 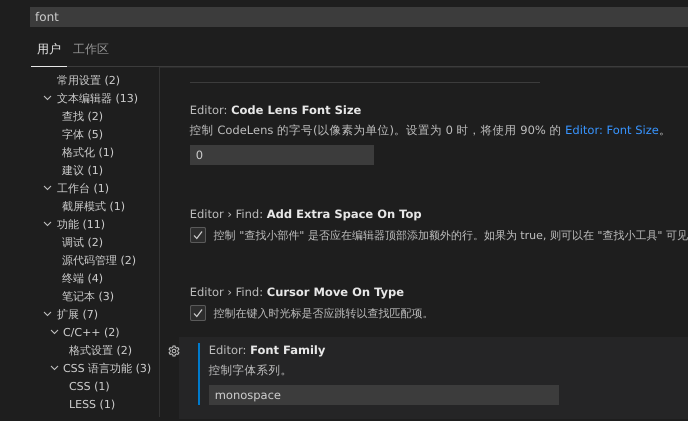 What do you see at coordinates (92, 404) in the screenshot?
I see `tree-item: LESS (1)` at bounding box center [92, 404].